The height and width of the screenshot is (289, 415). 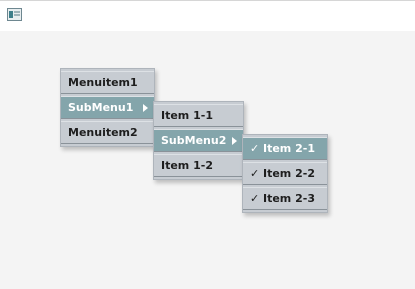 I want to click on popup-menu-3: ✓ Item 2-1 ✓ Item 2-2 ✓ Item 2-3, so click(x=285, y=173).